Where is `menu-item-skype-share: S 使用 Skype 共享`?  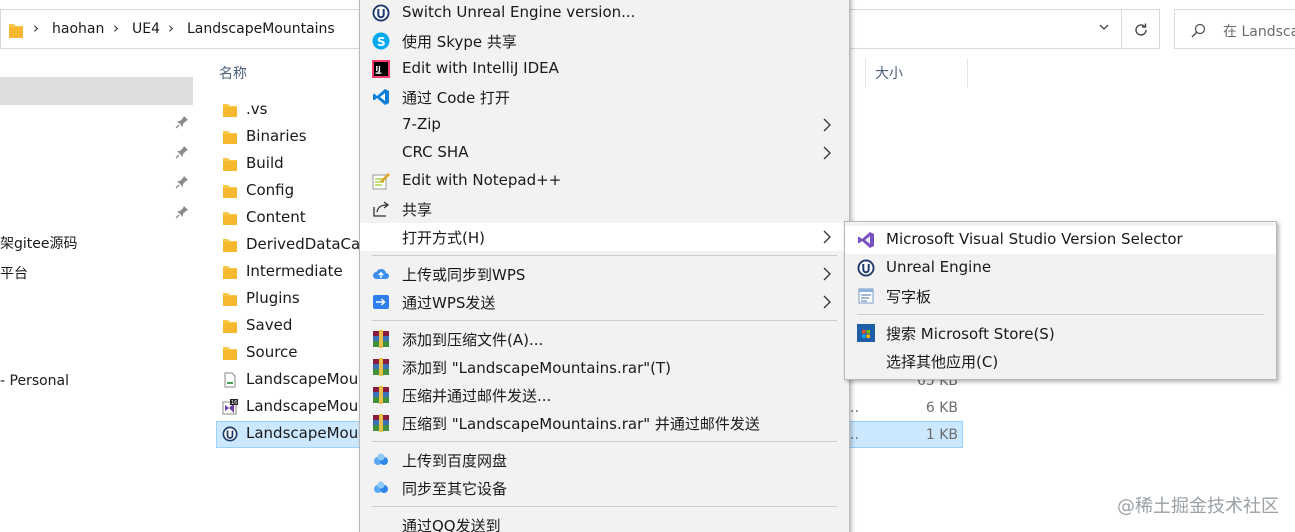
menu-item-skype-share: S 使用 Skype 共享 is located at coordinates (604, 41).